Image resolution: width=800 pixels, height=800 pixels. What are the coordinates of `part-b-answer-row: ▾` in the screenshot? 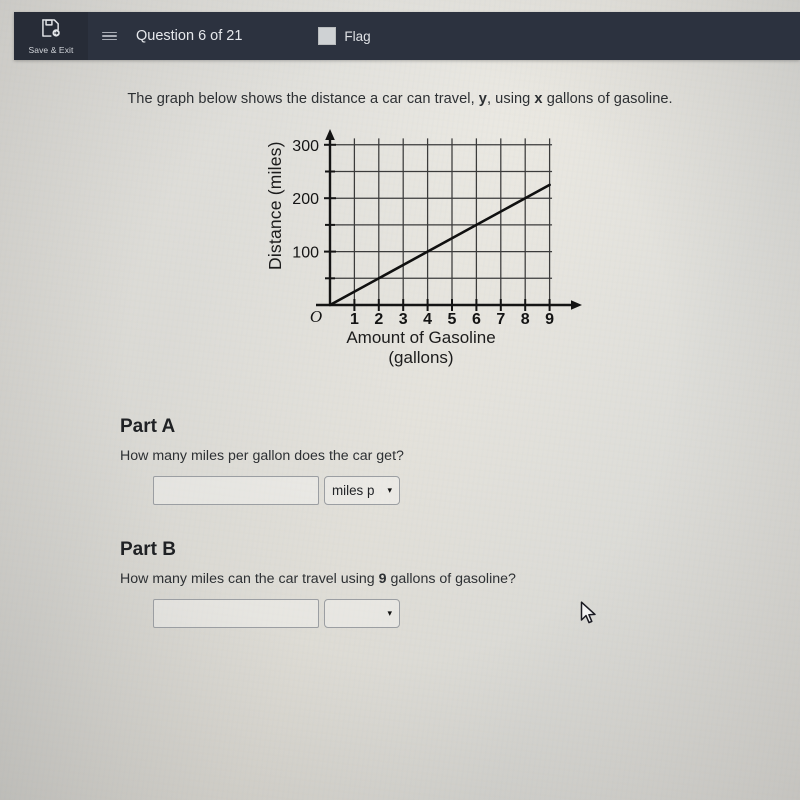 It's located at (460, 613).